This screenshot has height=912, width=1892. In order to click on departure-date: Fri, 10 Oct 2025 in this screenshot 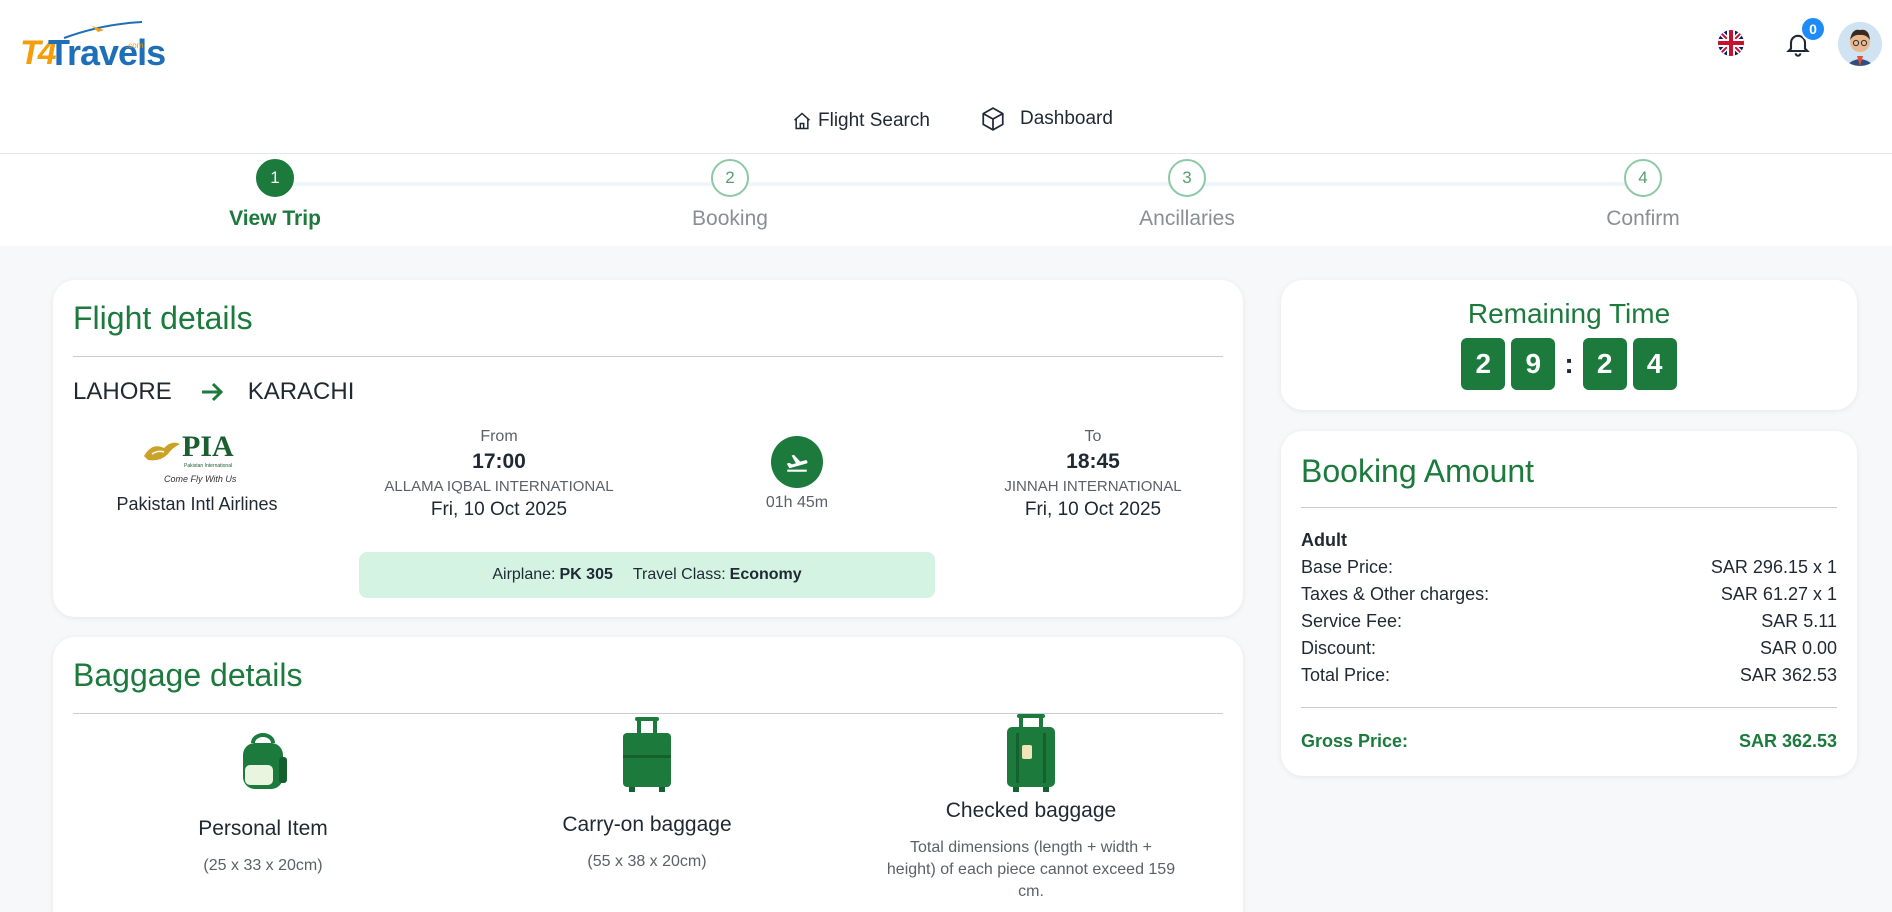, I will do `click(499, 509)`.